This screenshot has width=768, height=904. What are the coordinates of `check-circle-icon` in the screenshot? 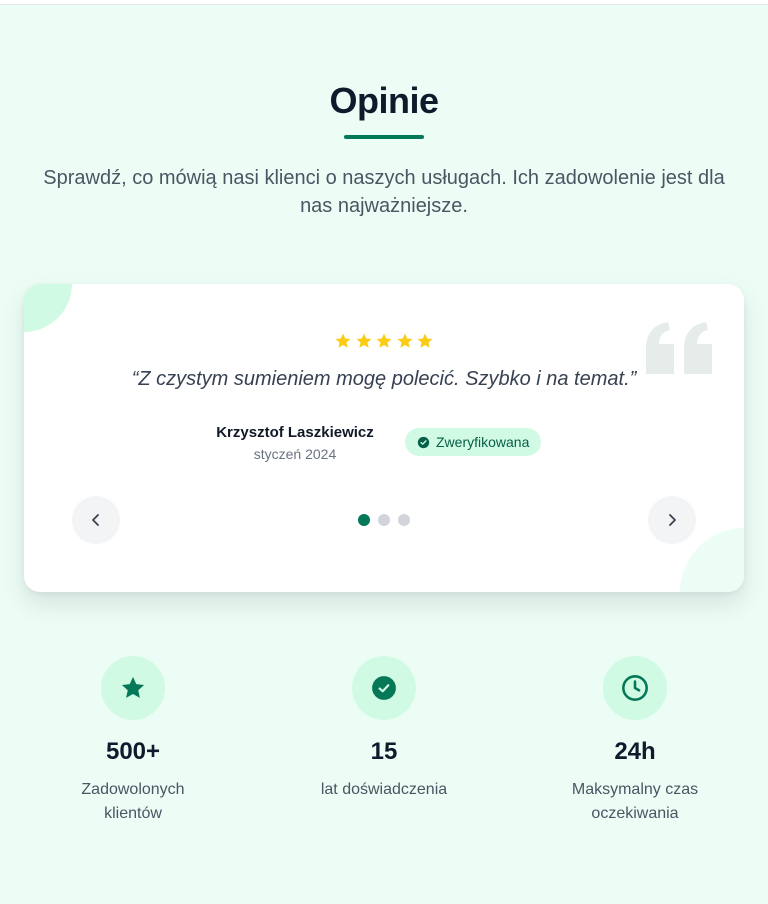 It's located at (423, 442).